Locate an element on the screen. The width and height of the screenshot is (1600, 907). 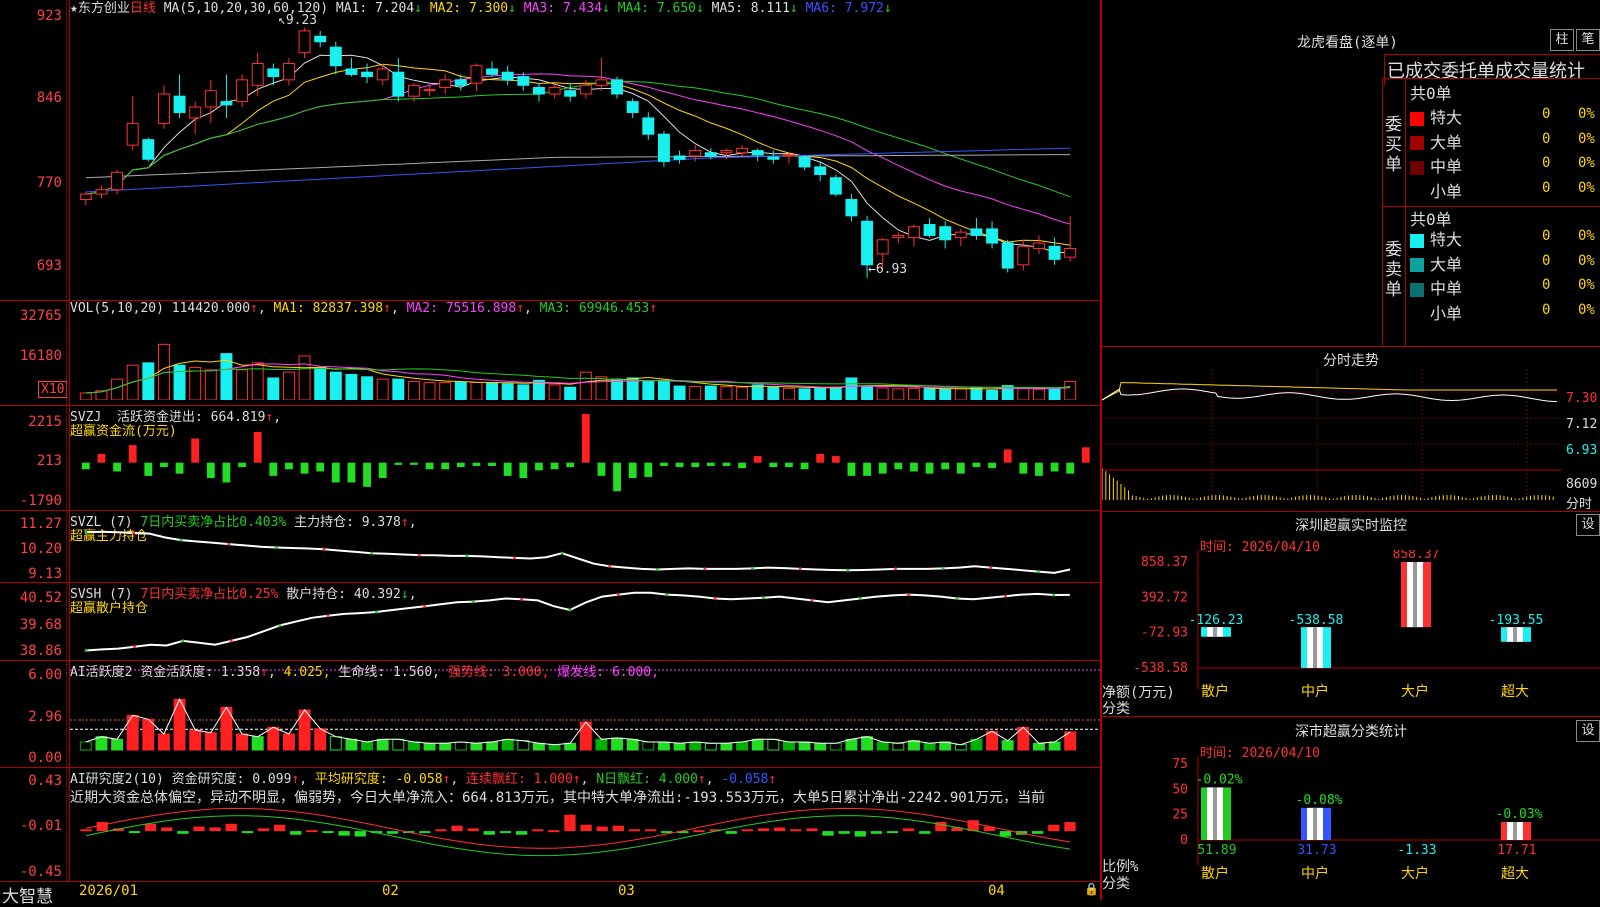
volume-chart is located at coordinates (585, 360).